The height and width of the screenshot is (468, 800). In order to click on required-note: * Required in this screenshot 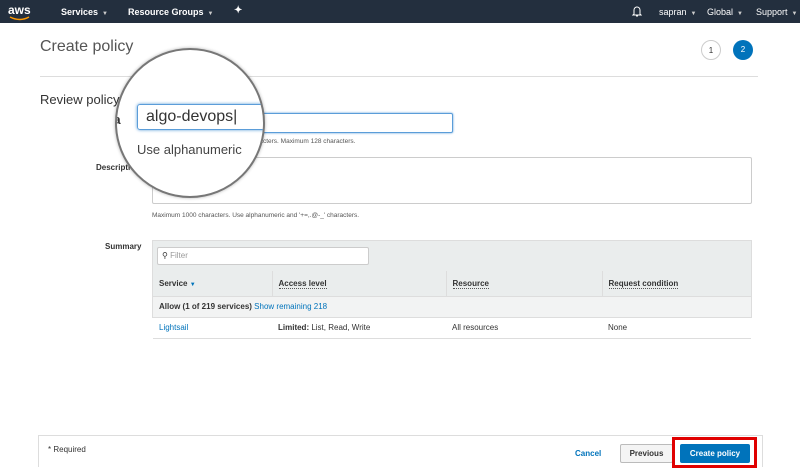, I will do `click(67, 449)`.